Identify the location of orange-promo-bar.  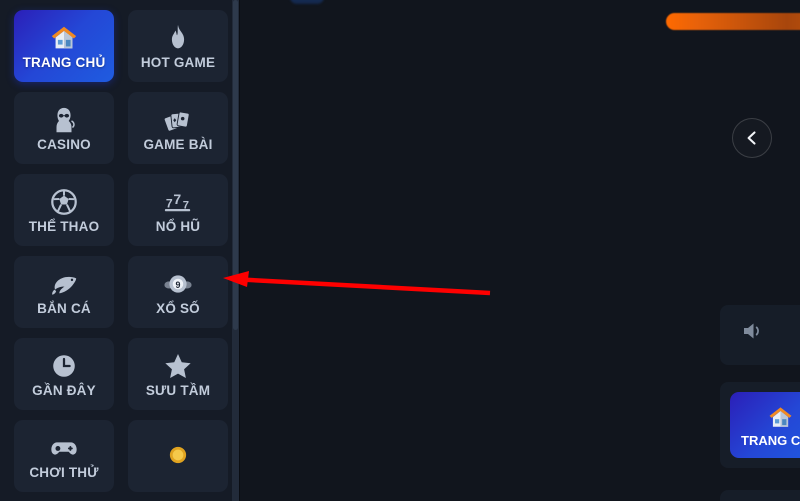
(733, 21).